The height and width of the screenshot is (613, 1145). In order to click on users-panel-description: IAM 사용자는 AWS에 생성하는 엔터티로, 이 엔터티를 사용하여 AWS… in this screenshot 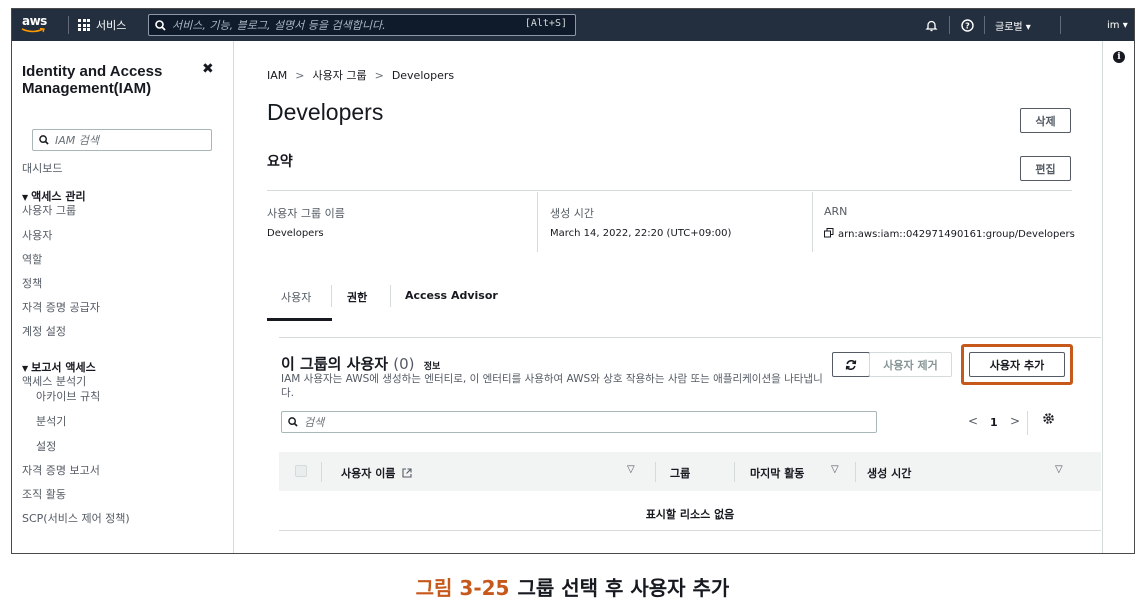, I will do `click(552, 386)`.